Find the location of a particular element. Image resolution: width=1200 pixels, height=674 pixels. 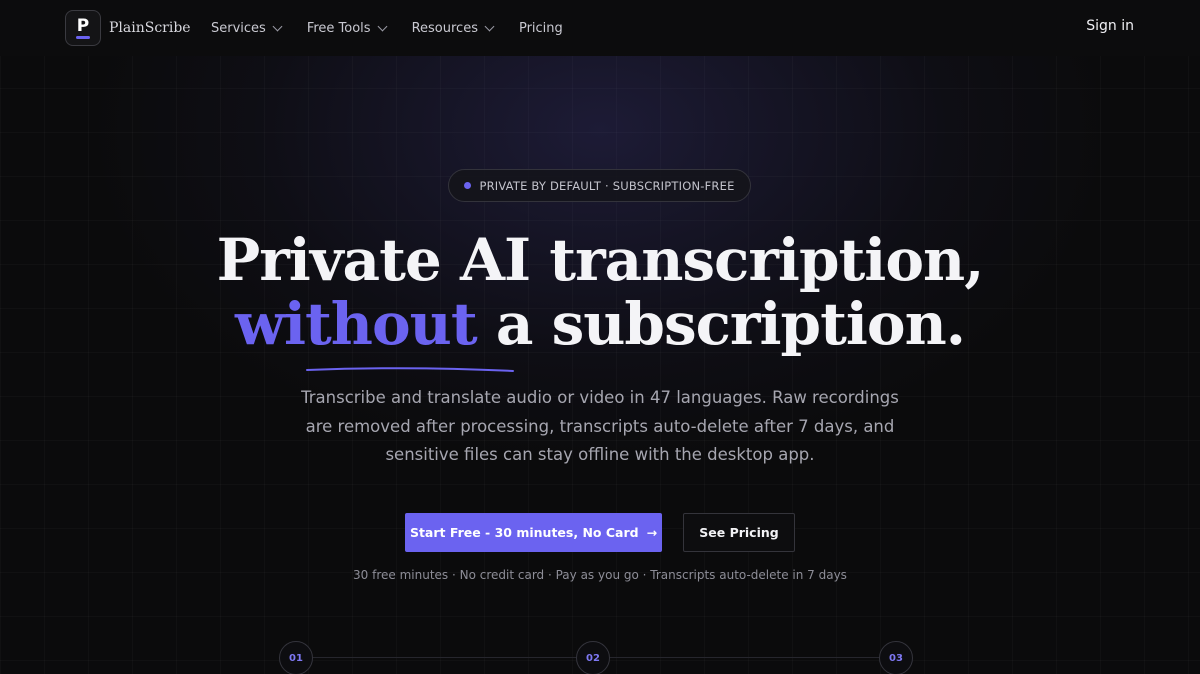

nav-item-pricing: Pricing is located at coordinates (541, 28).